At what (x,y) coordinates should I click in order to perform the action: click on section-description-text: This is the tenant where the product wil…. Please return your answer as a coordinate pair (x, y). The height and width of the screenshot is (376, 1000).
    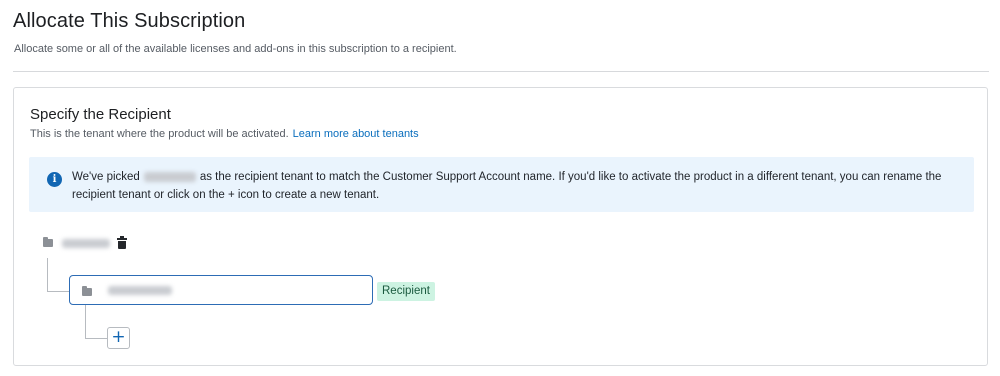
    Looking at the image, I should click on (159, 134).